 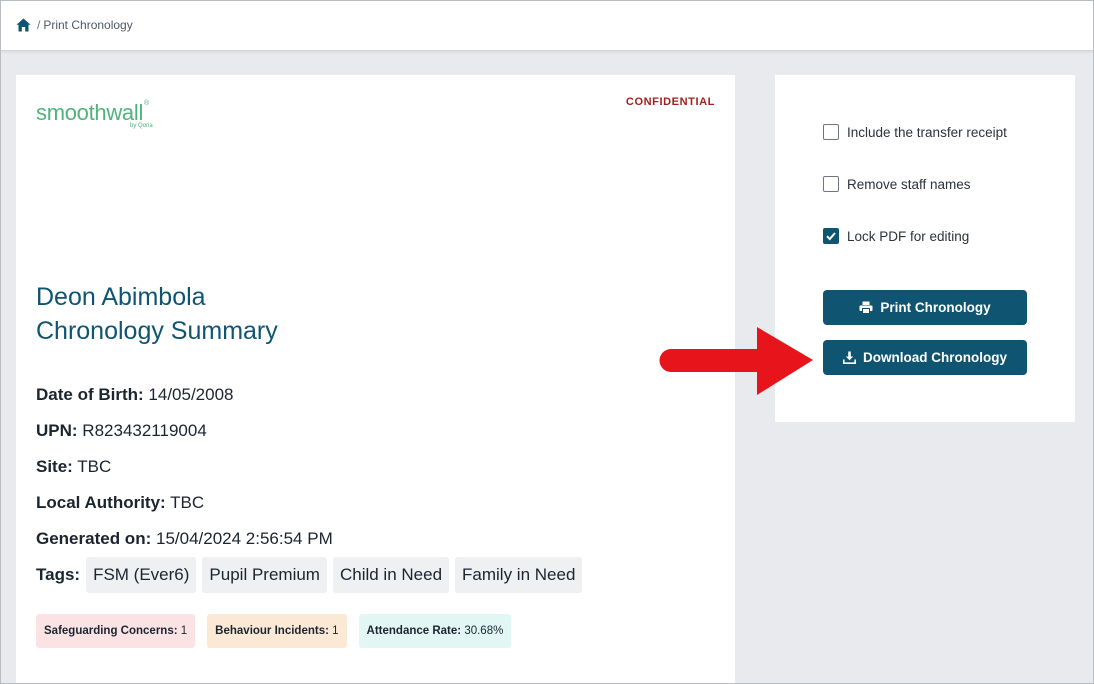 What do you see at coordinates (849, 357) in the screenshot?
I see `download-icon` at bounding box center [849, 357].